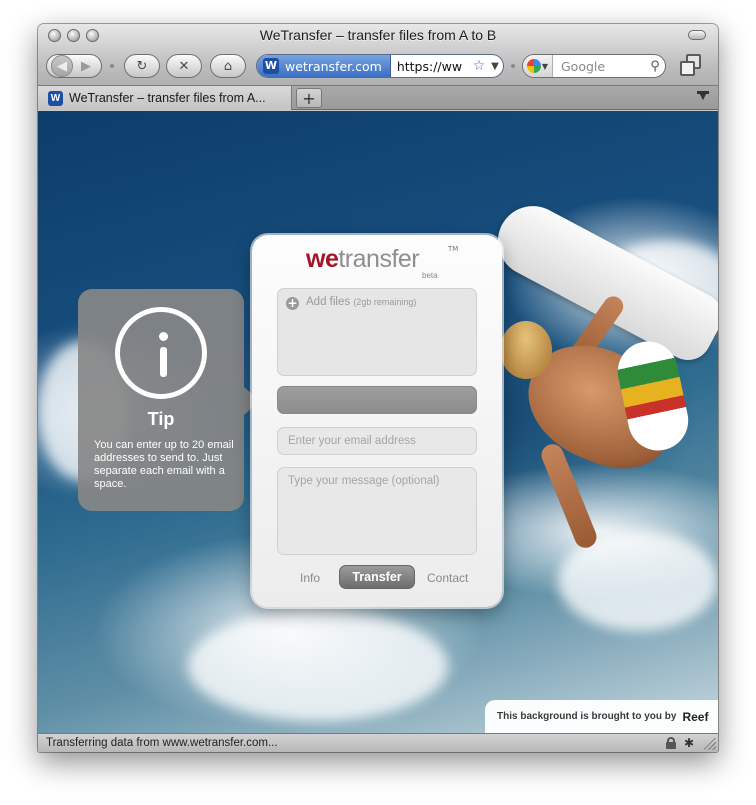 The image size is (756, 805). Describe the element at coordinates (495, 66) in the screenshot. I see `url-dropdown-icon: ▼` at that location.